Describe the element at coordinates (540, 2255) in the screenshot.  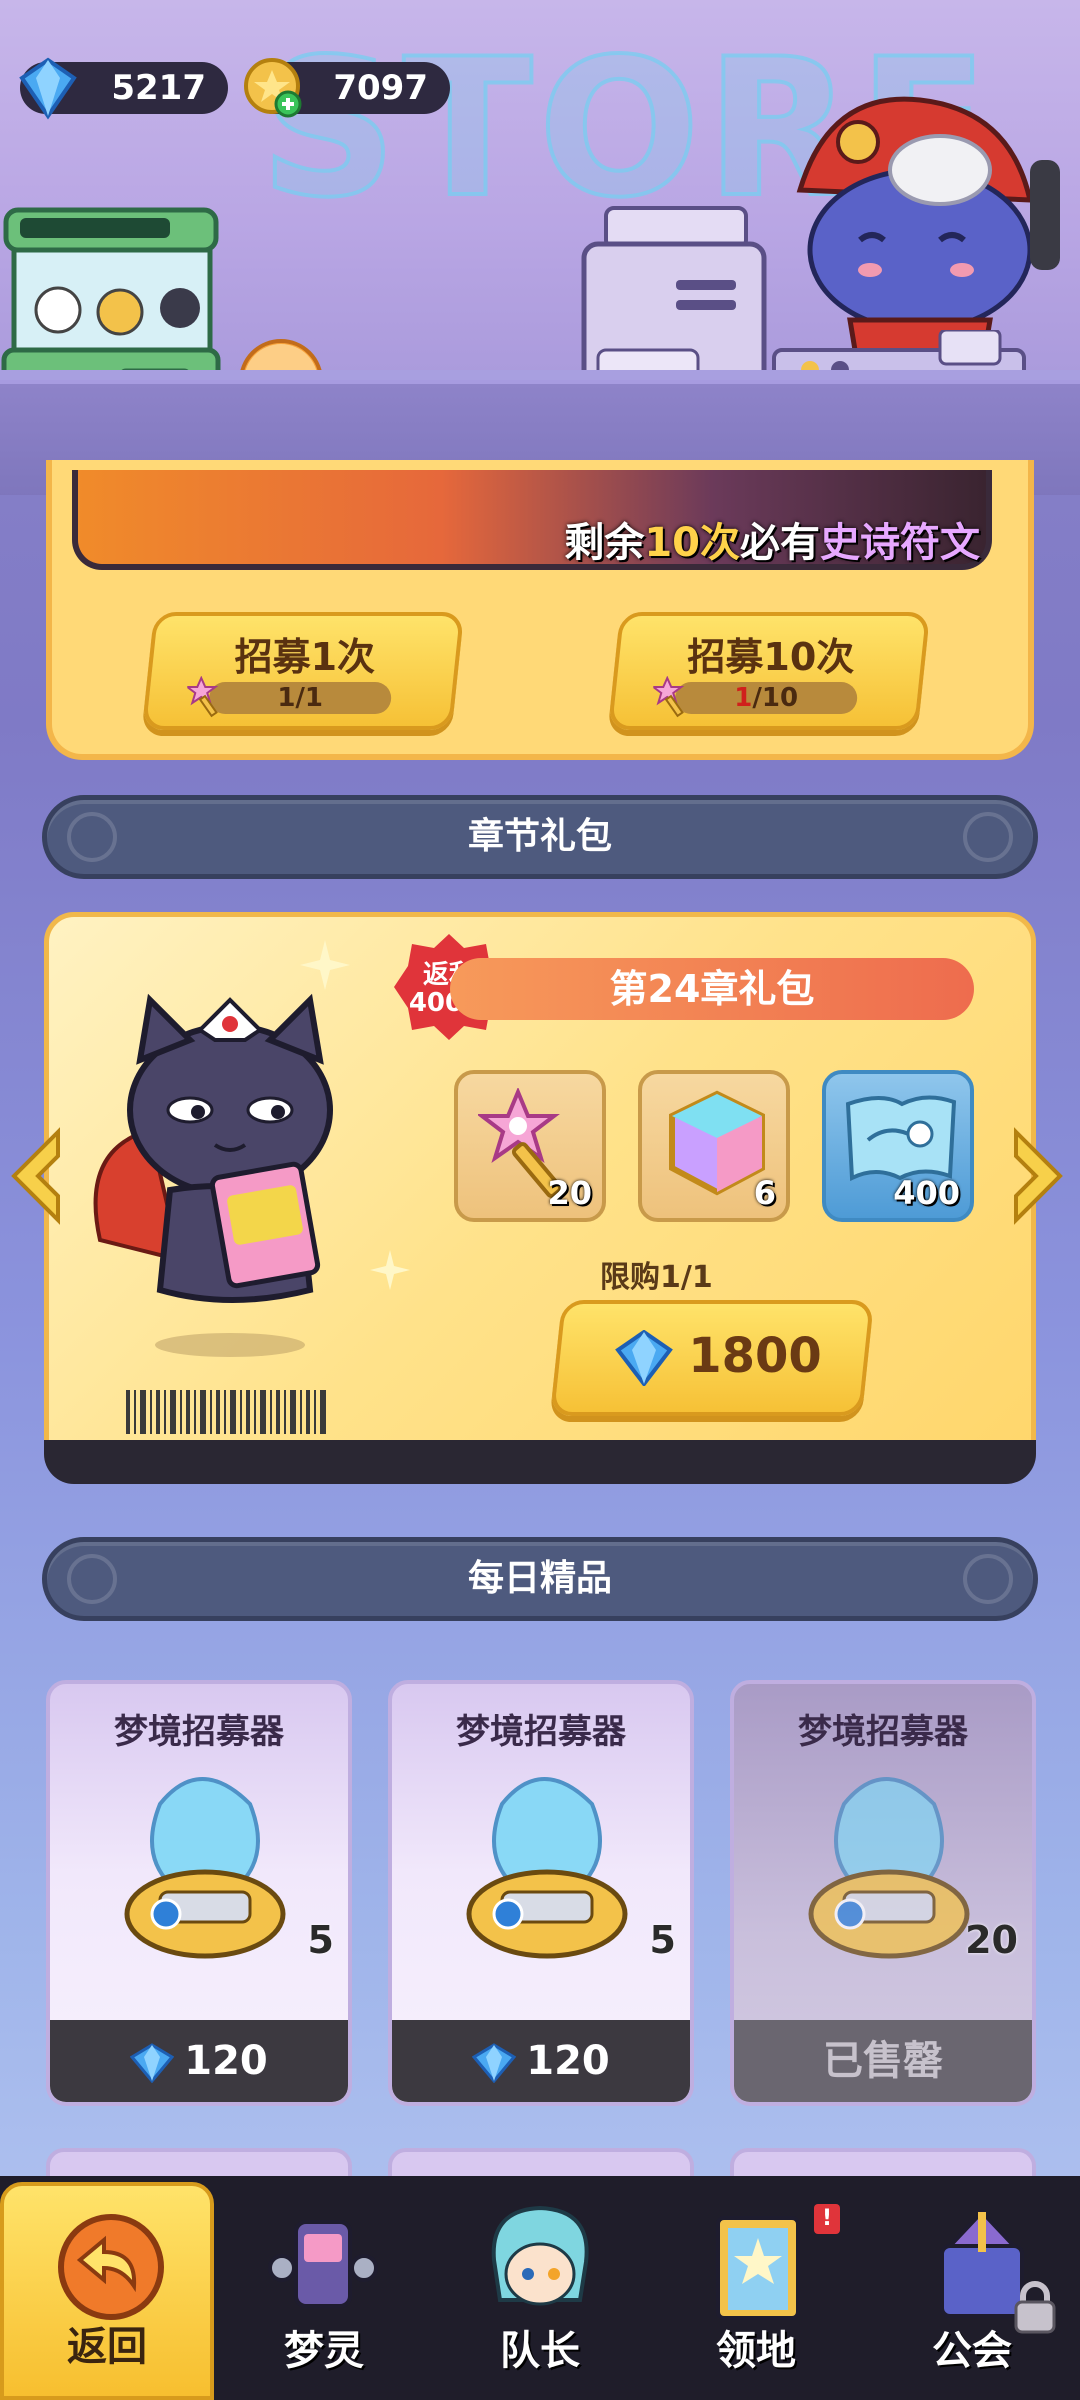
I see `captain-avatar-icon` at that location.